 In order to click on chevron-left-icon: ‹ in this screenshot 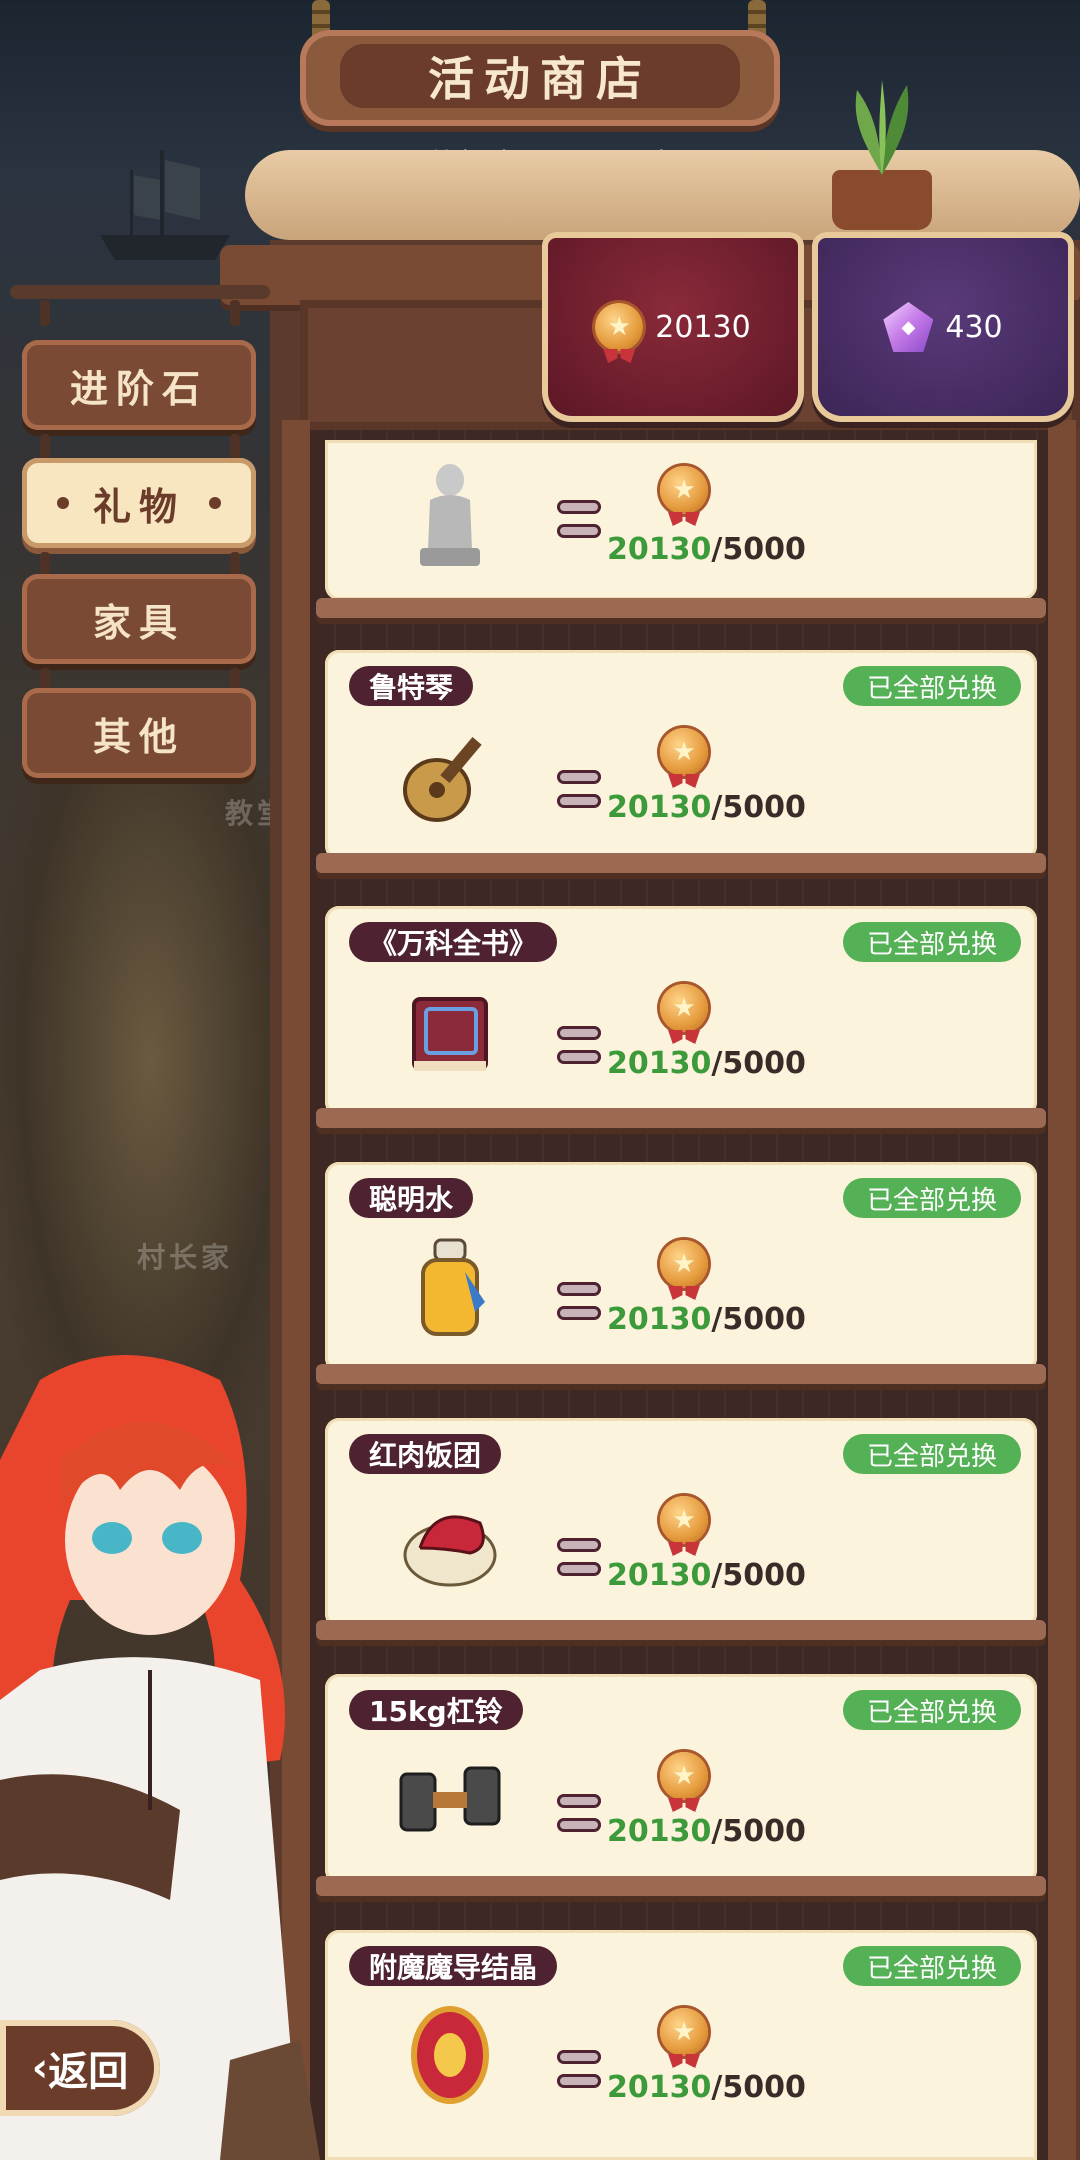, I will do `click(40, 2068)`.